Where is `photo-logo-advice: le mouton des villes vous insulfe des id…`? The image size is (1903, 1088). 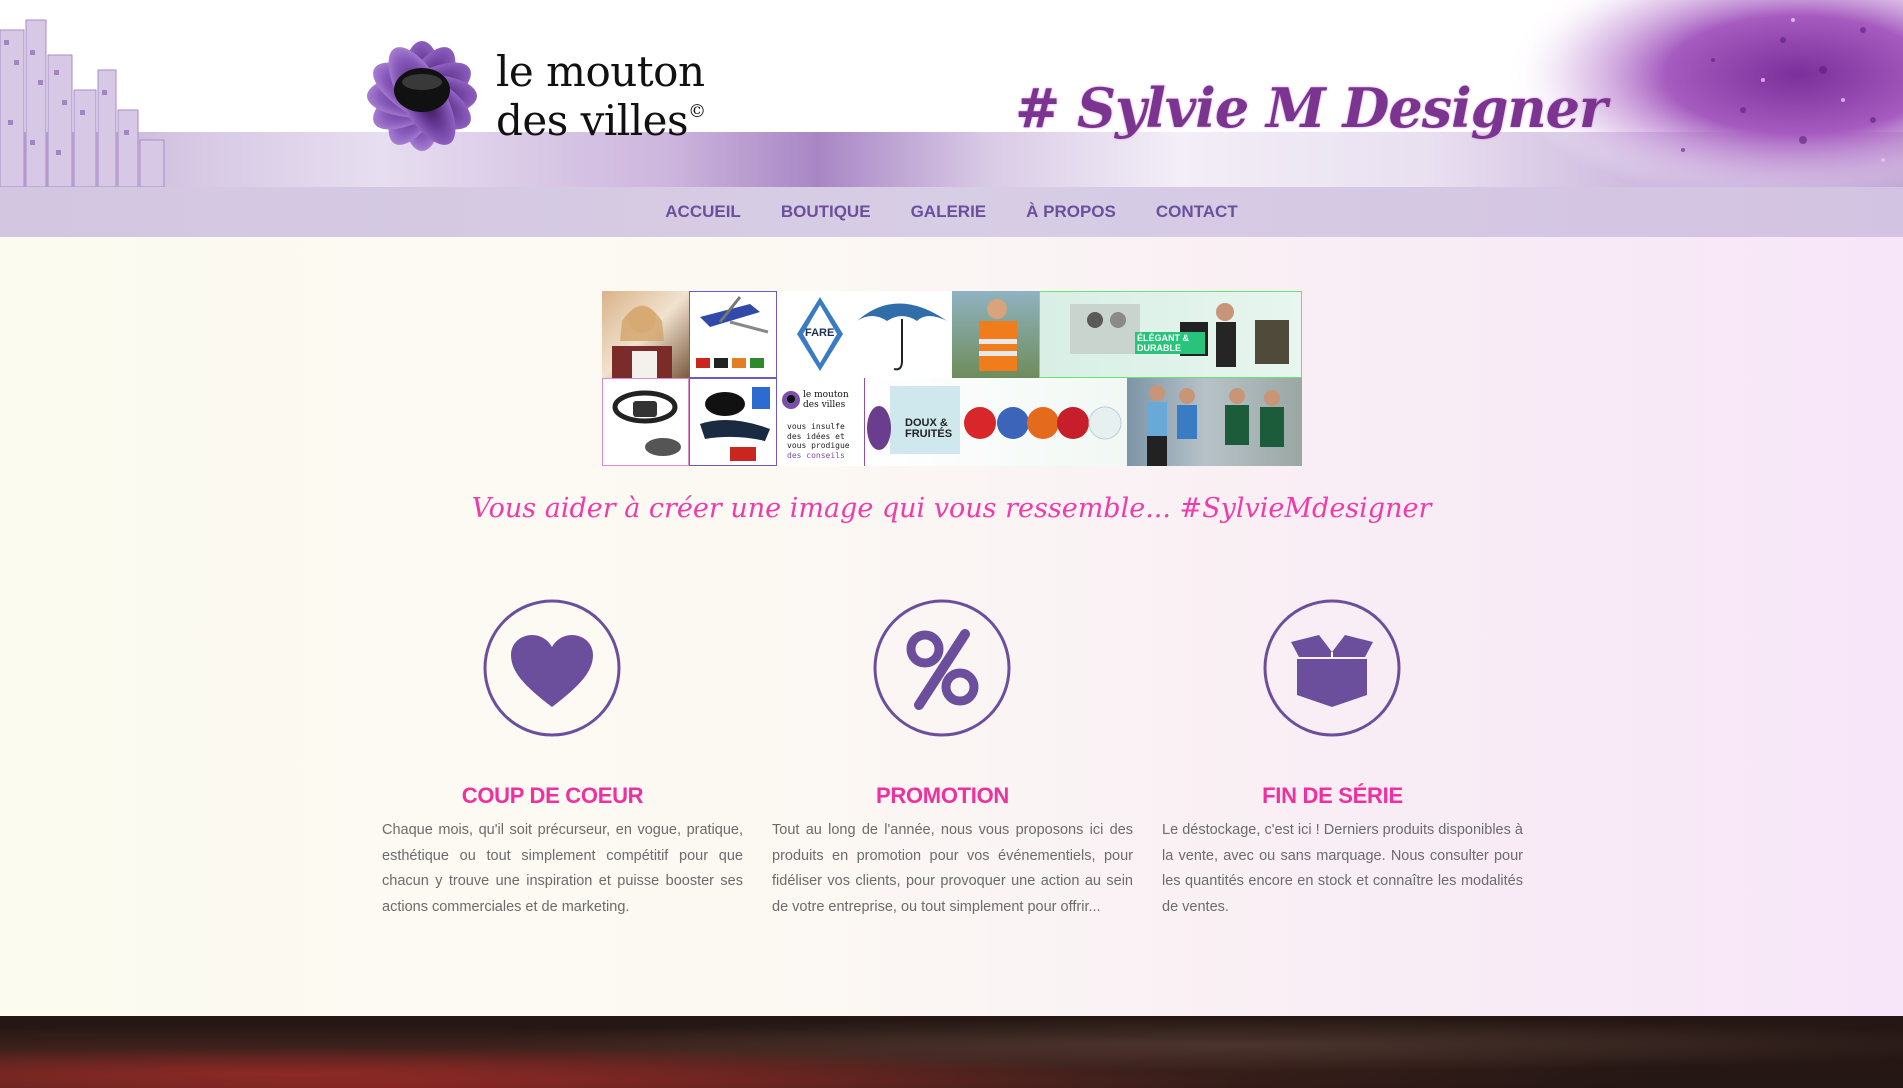 photo-logo-advice: le mouton des villes vous insulfe des id… is located at coordinates (820, 422).